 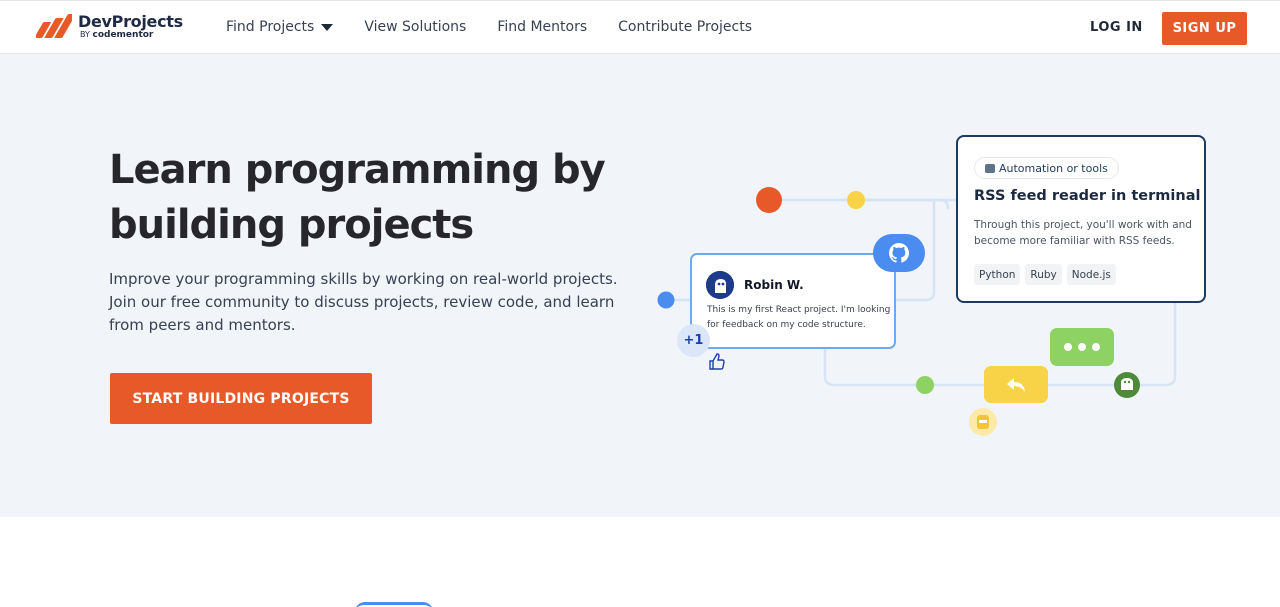 I want to click on tech-chip: Ruby, so click(x=1043, y=274).